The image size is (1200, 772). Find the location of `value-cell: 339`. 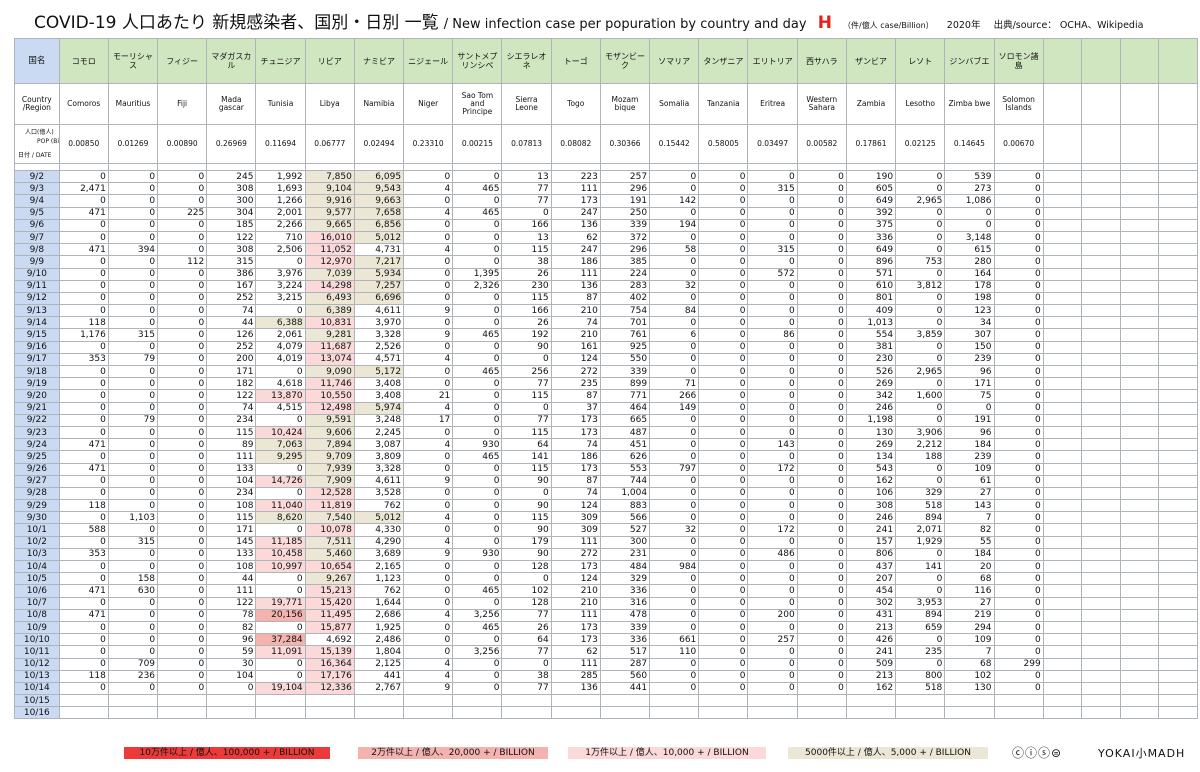

value-cell: 339 is located at coordinates (625, 371).